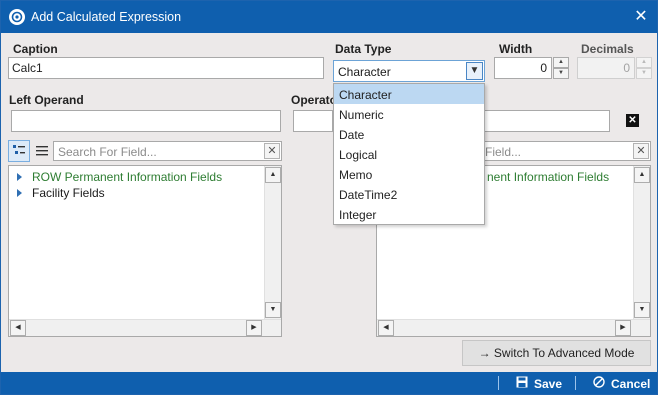  I want to click on width-value: 0, so click(543, 68).